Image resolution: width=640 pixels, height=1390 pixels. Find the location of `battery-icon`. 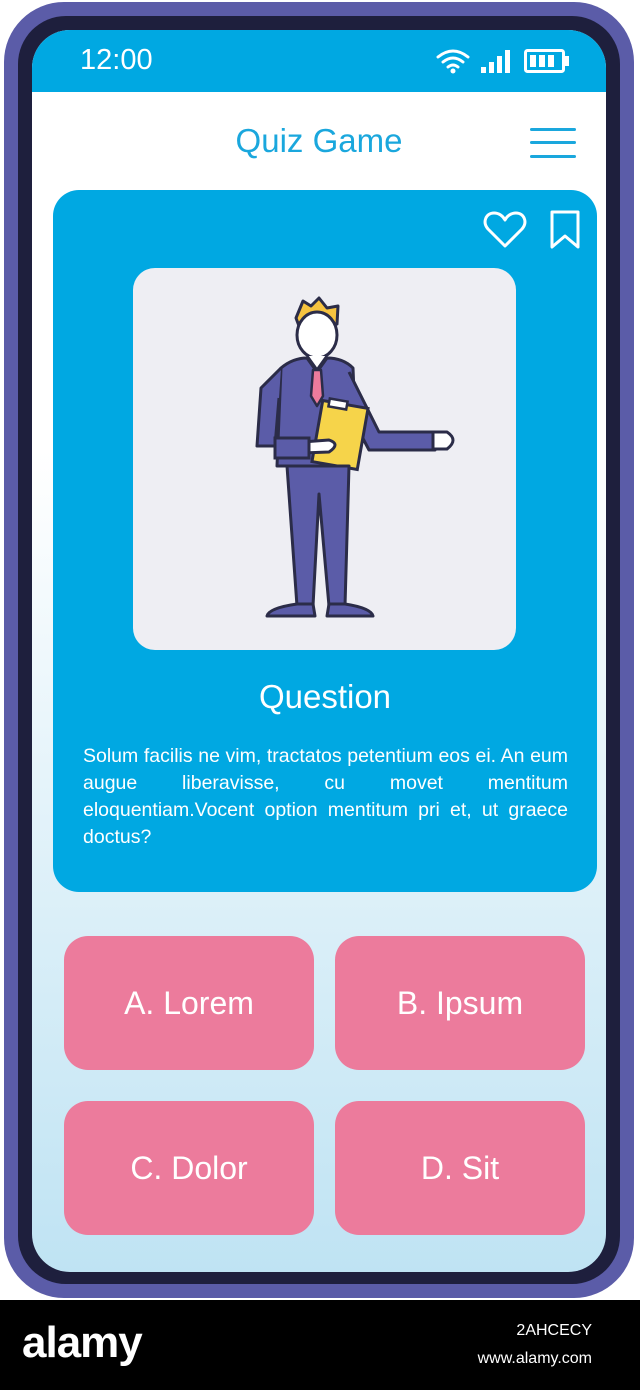

battery-icon is located at coordinates (546, 61).